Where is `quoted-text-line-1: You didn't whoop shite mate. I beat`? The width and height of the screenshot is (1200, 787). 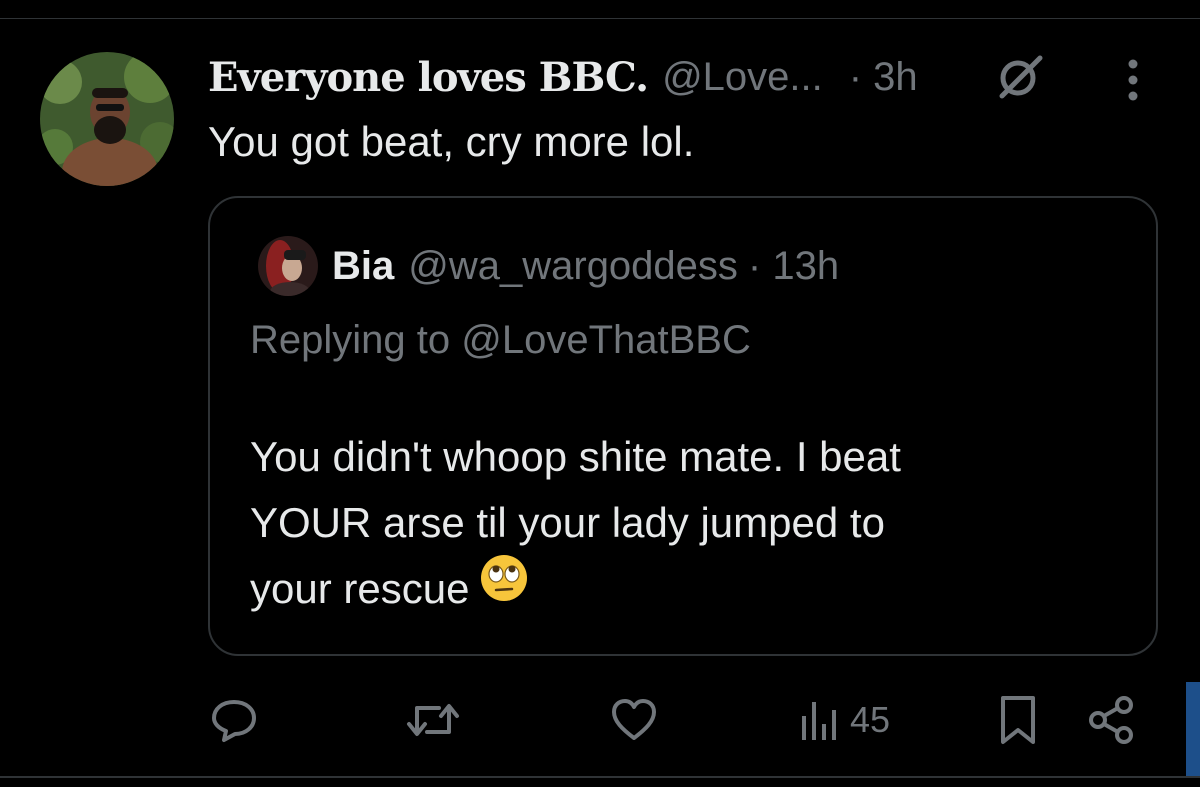
quoted-text-line-1: You didn't whoop shite mate. I beat is located at coordinates (575, 456).